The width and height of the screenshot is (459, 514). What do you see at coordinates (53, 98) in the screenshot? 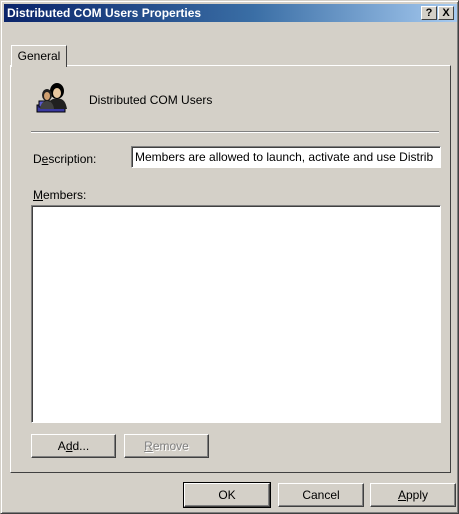
I see `user-group-icon` at bounding box center [53, 98].